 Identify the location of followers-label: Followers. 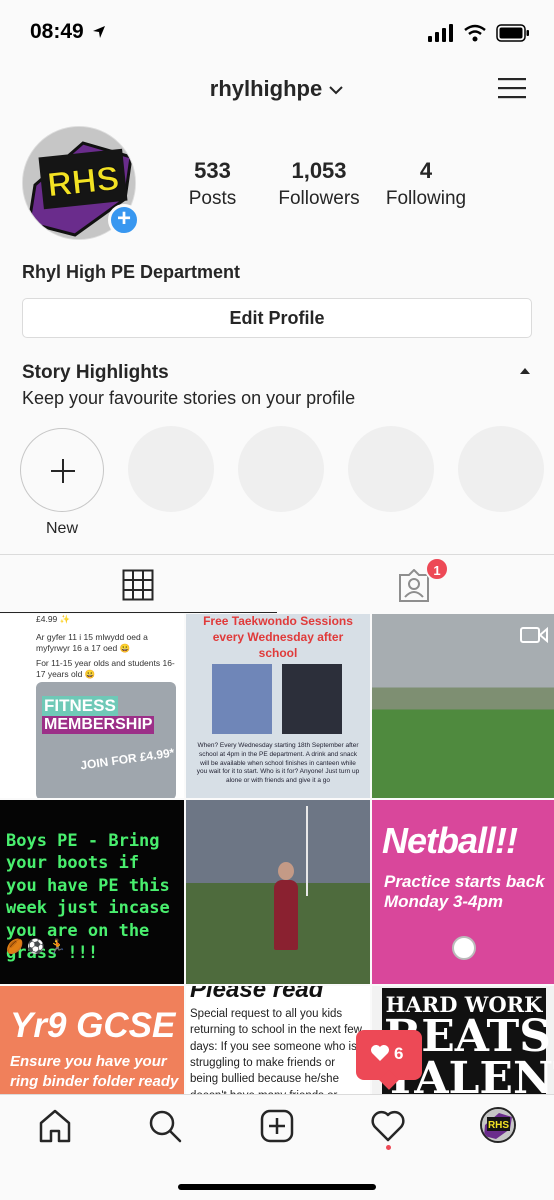
(319, 198).